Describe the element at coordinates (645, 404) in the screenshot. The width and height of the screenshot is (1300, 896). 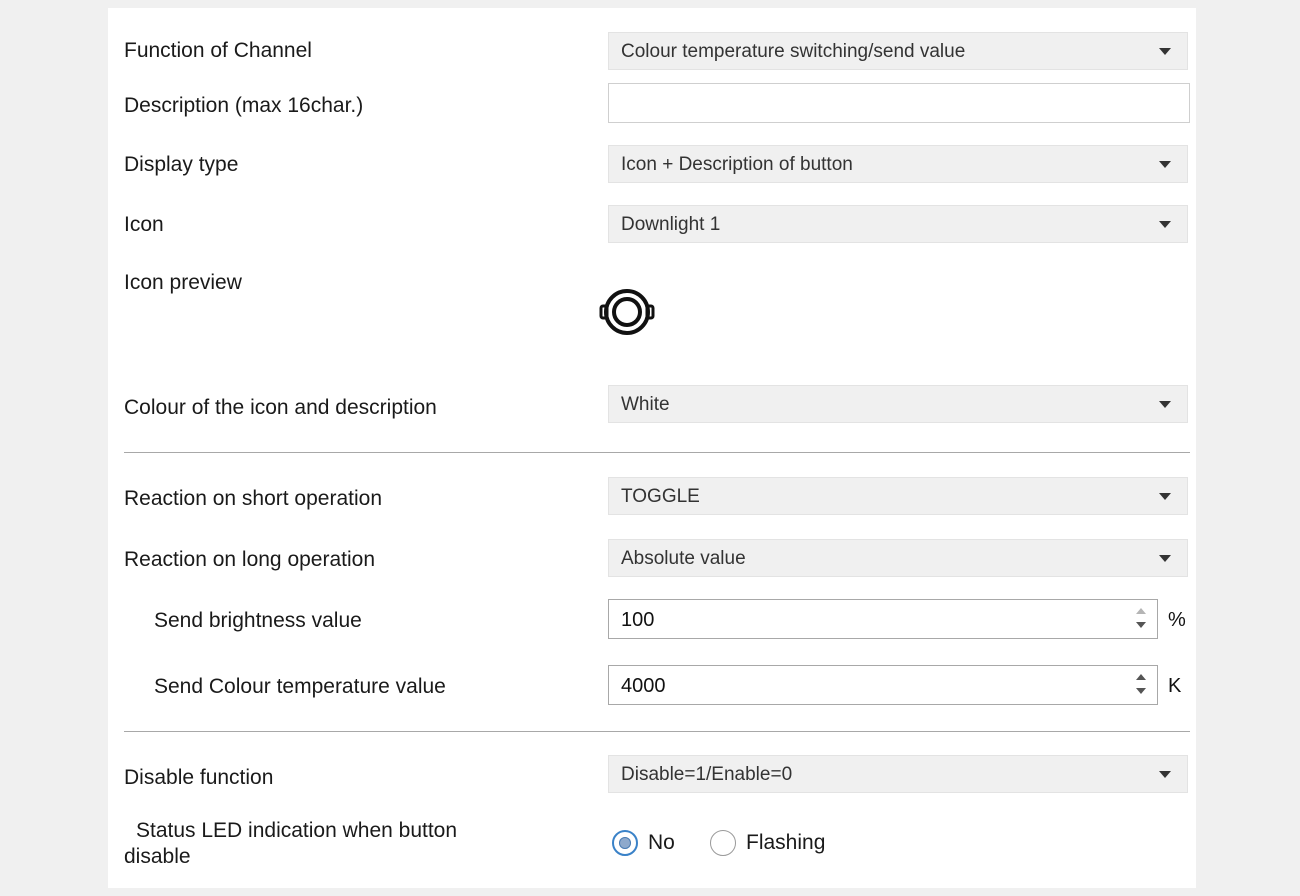
I see `colour-value: White` at that location.